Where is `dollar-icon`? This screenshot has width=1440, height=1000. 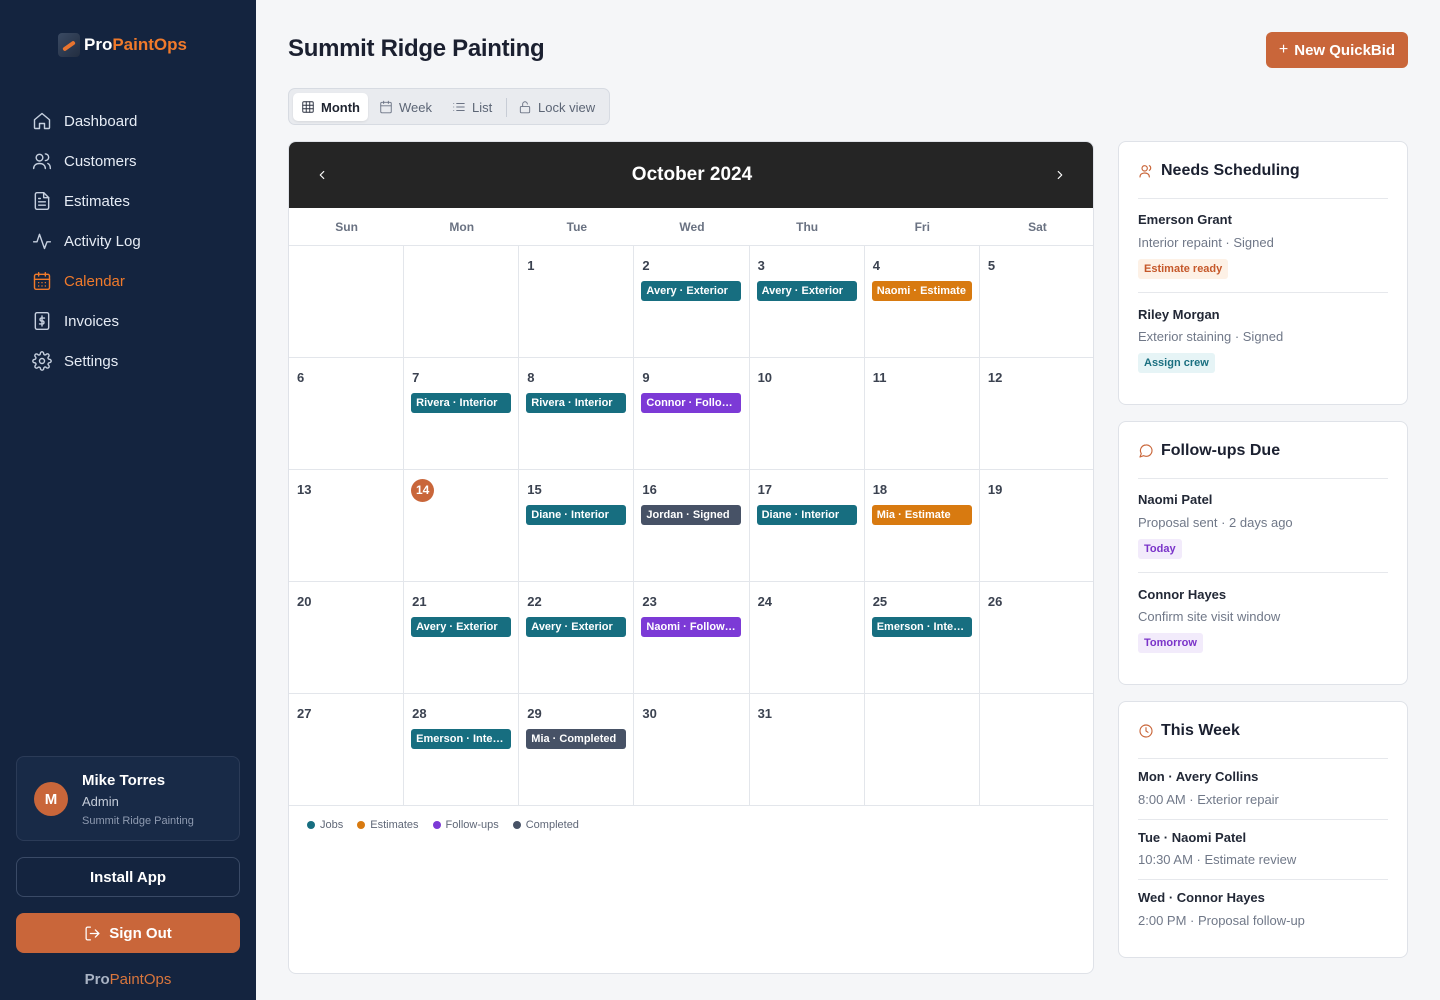 dollar-icon is located at coordinates (42, 321).